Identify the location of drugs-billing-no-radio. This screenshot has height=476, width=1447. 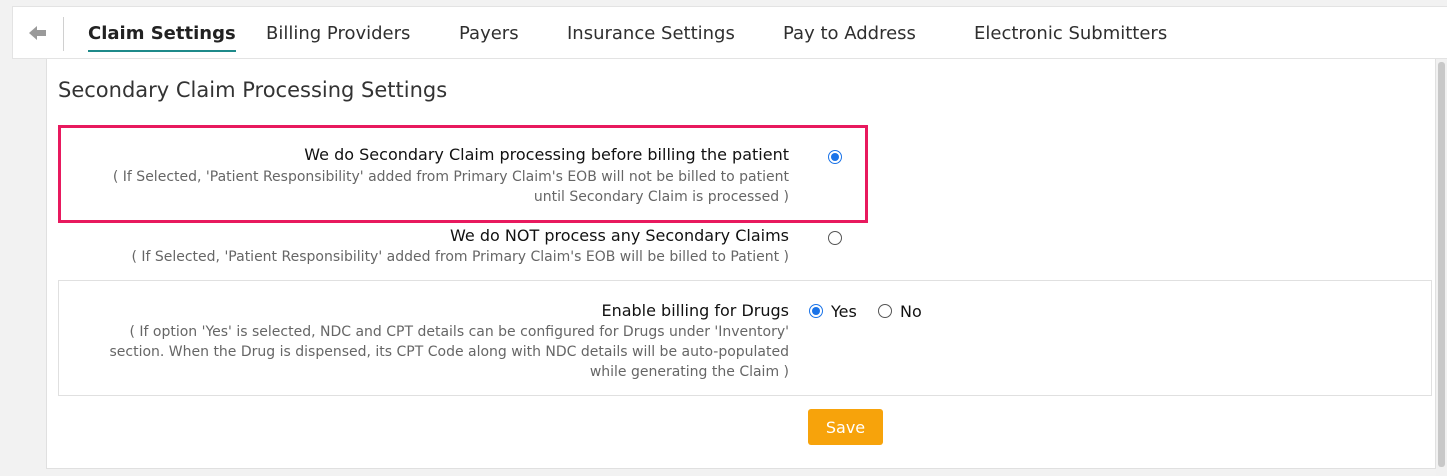
(885, 311).